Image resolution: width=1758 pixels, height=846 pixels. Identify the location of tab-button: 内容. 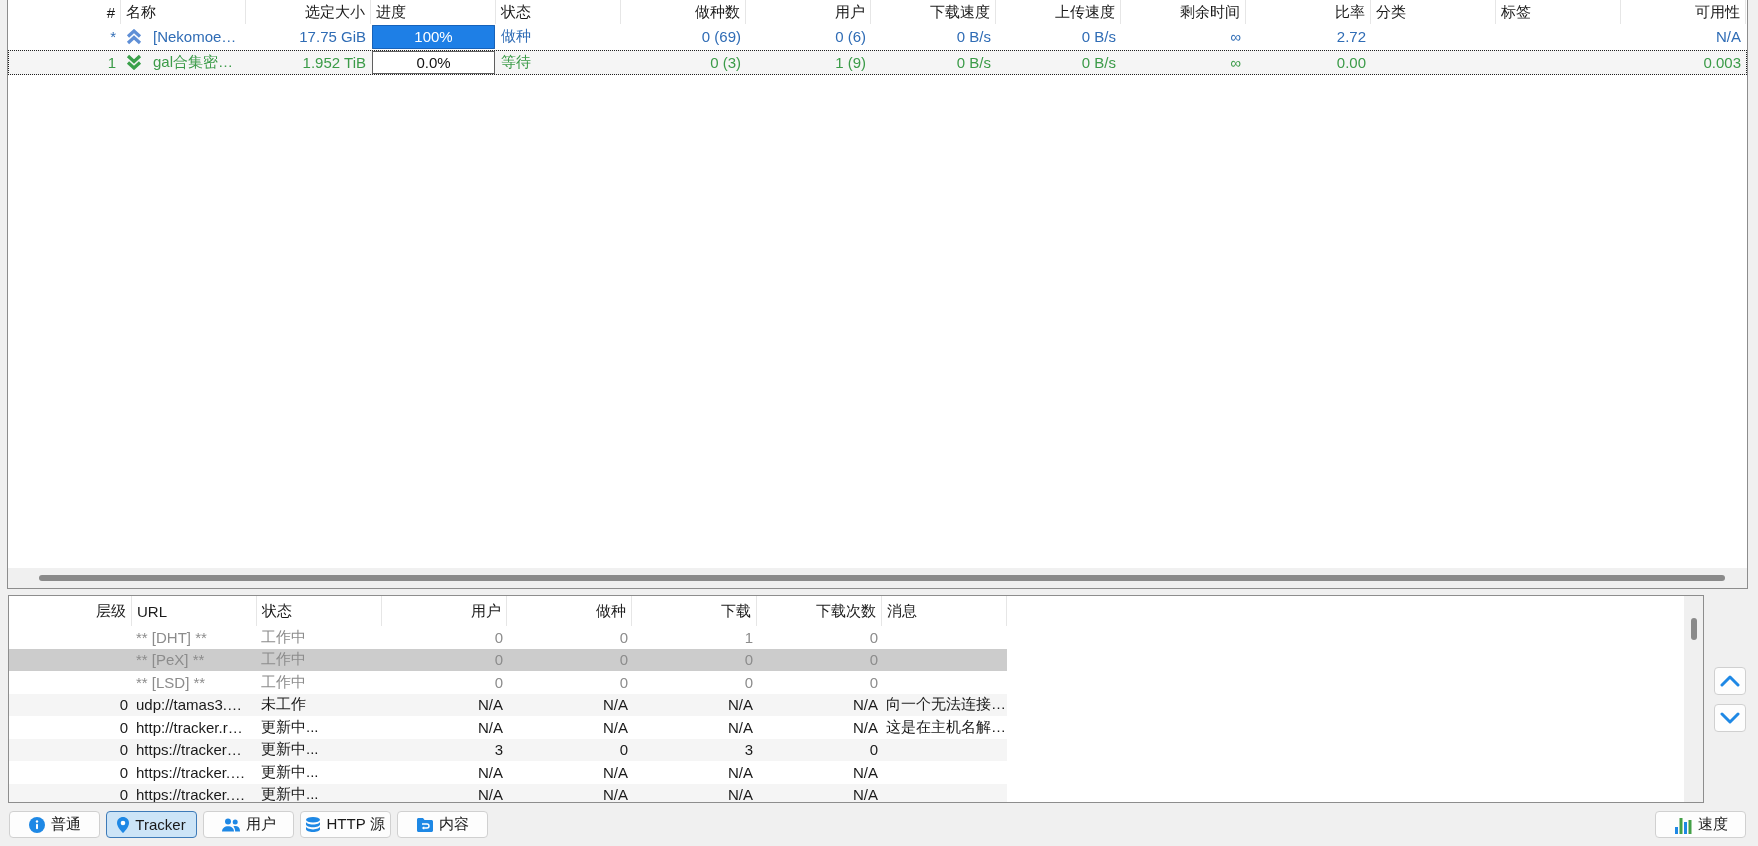
(442, 824).